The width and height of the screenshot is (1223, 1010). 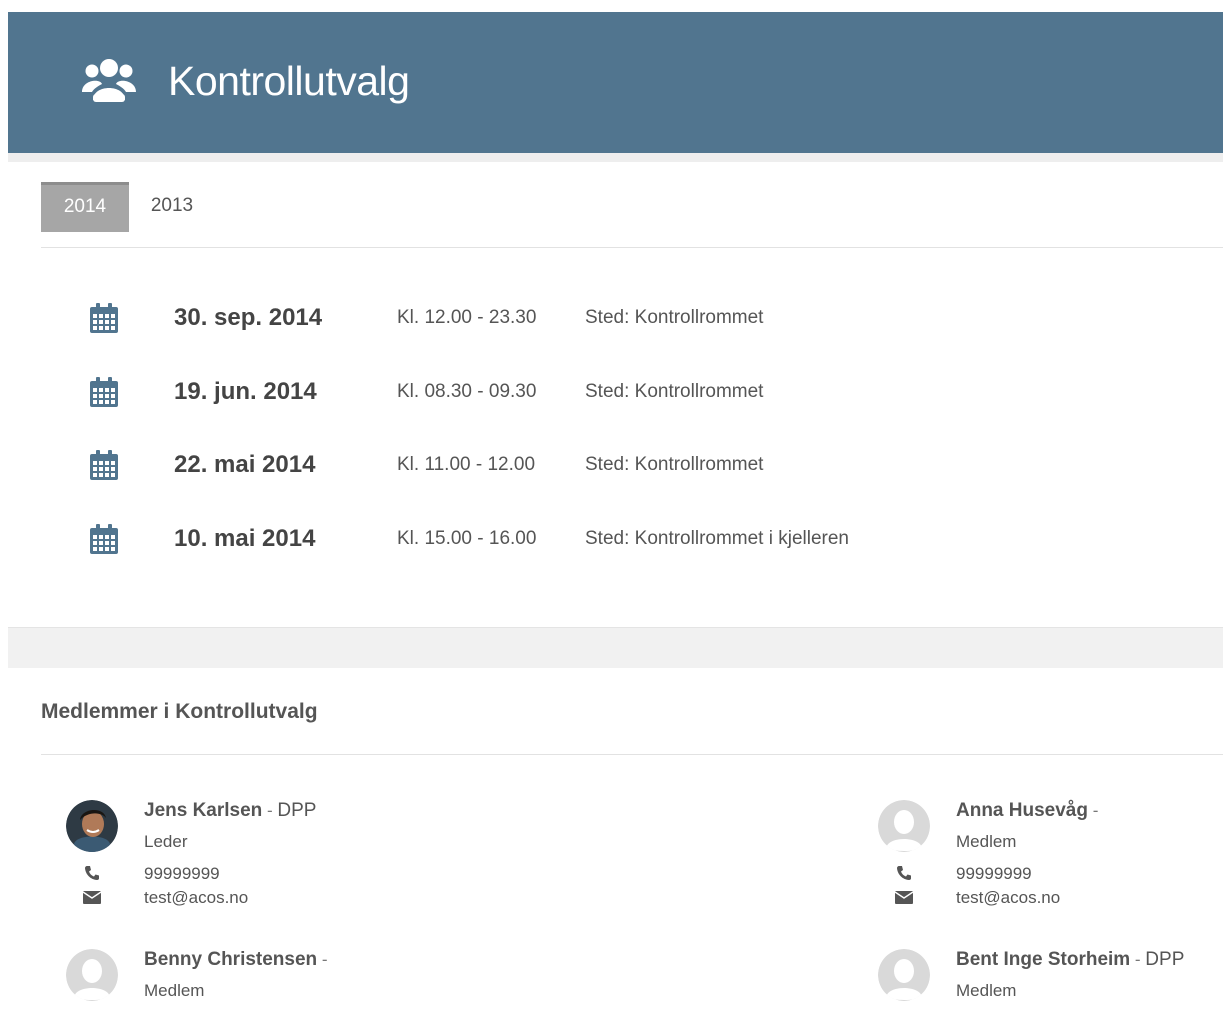 What do you see at coordinates (289, 81) in the screenshot?
I see `page-title: Kontrollutvalg` at bounding box center [289, 81].